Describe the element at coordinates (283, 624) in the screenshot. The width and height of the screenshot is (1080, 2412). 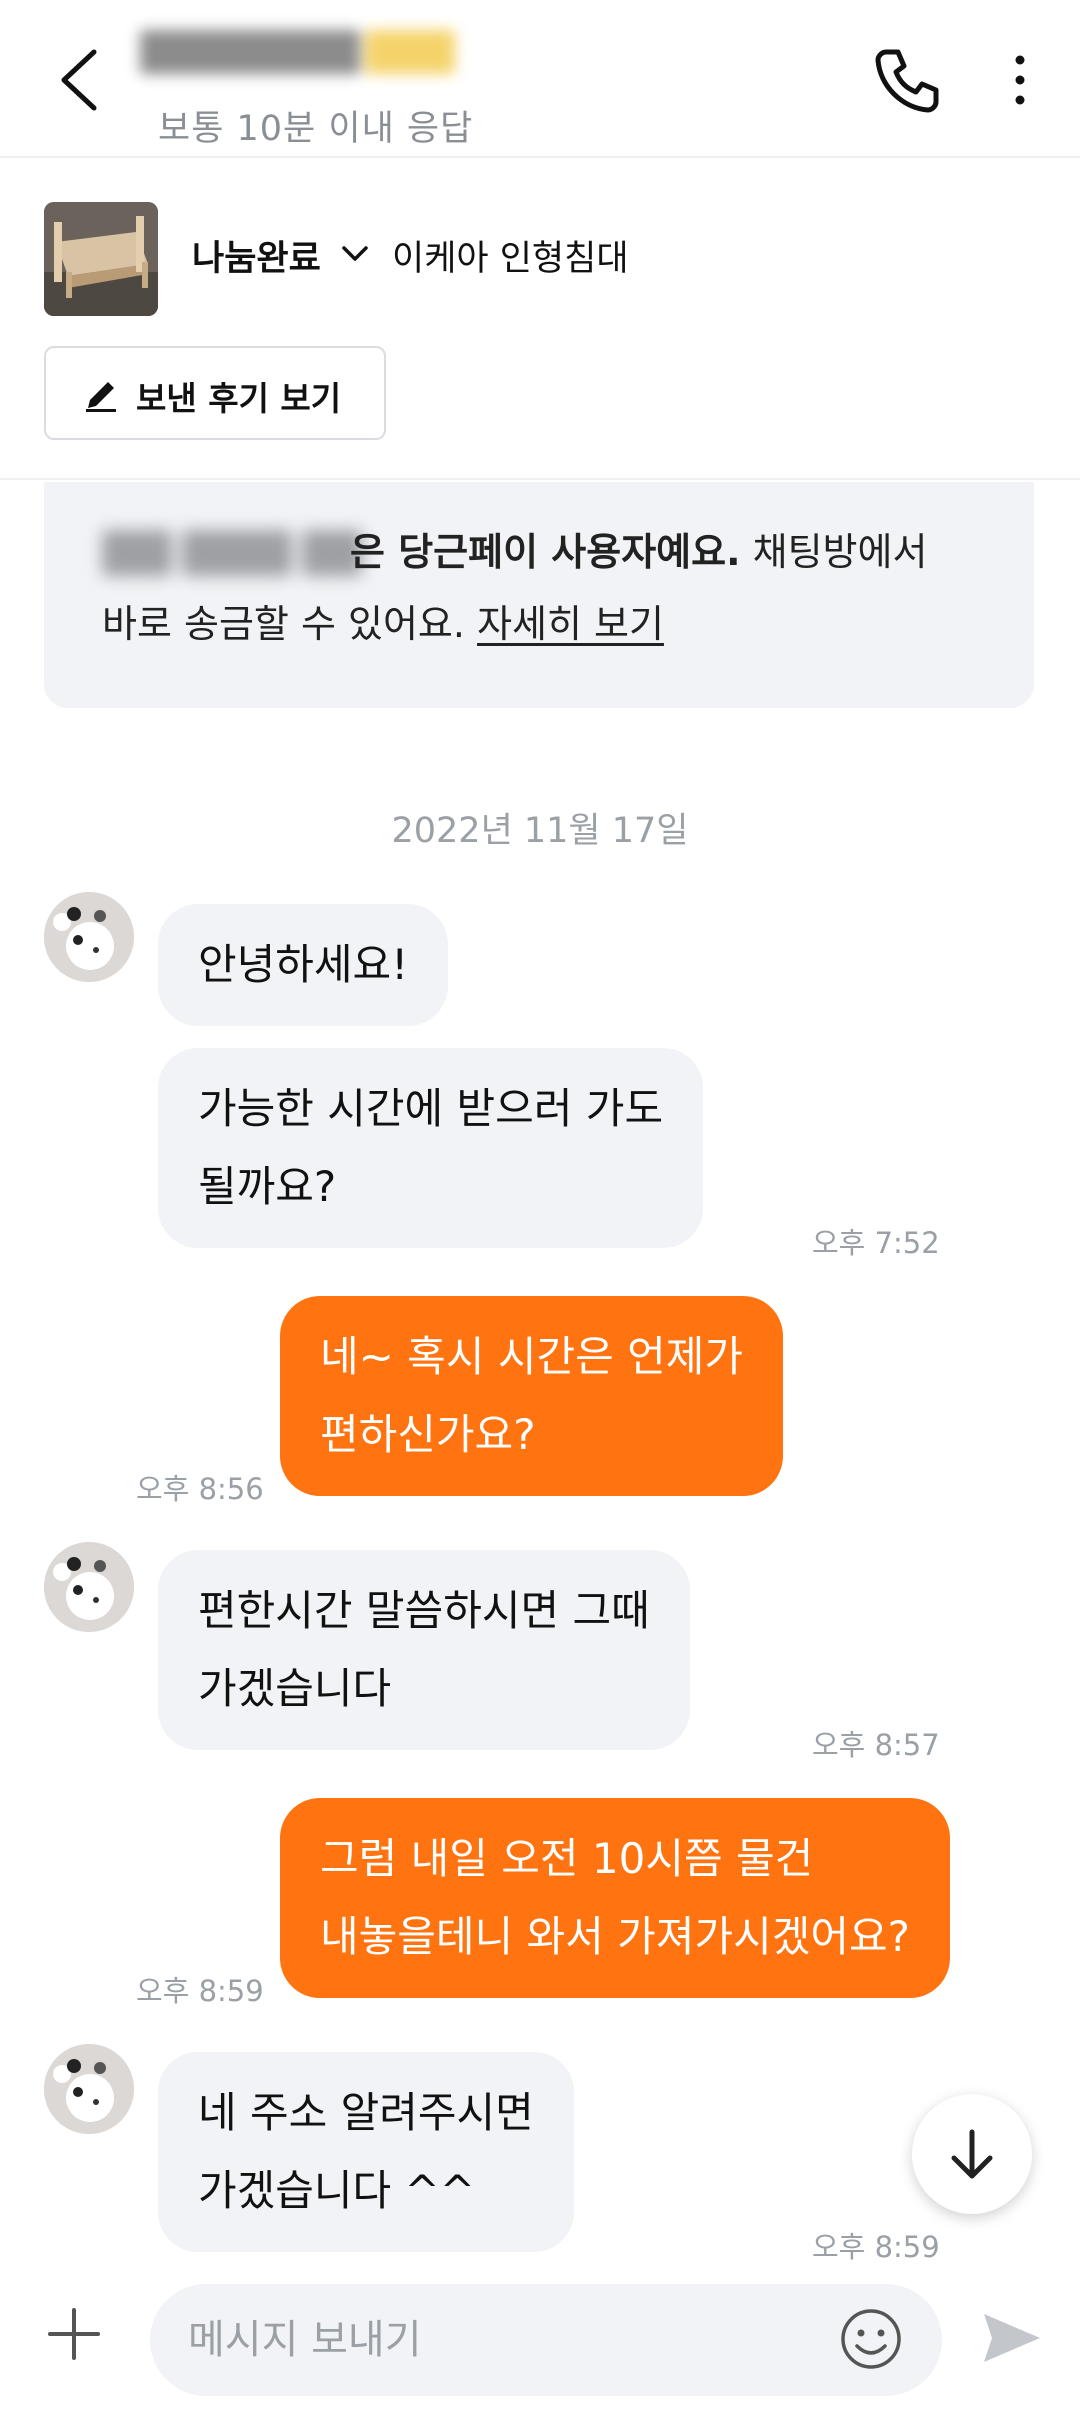
I see `notice-line2-text: 바로 송금할 수 있어요.` at that location.